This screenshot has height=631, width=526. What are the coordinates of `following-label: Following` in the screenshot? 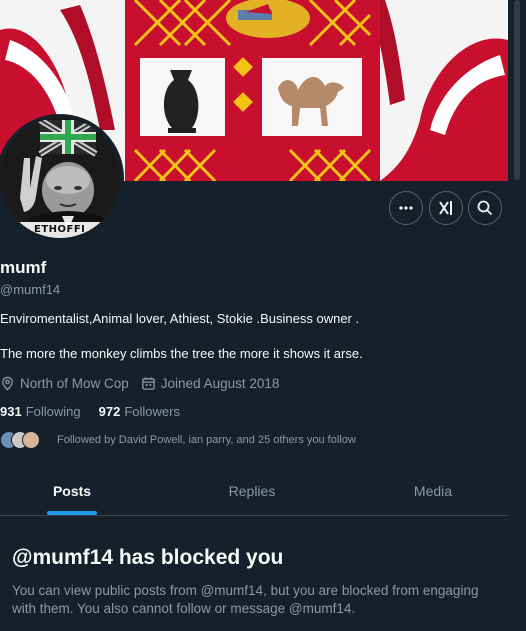 It's located at (53, 411).